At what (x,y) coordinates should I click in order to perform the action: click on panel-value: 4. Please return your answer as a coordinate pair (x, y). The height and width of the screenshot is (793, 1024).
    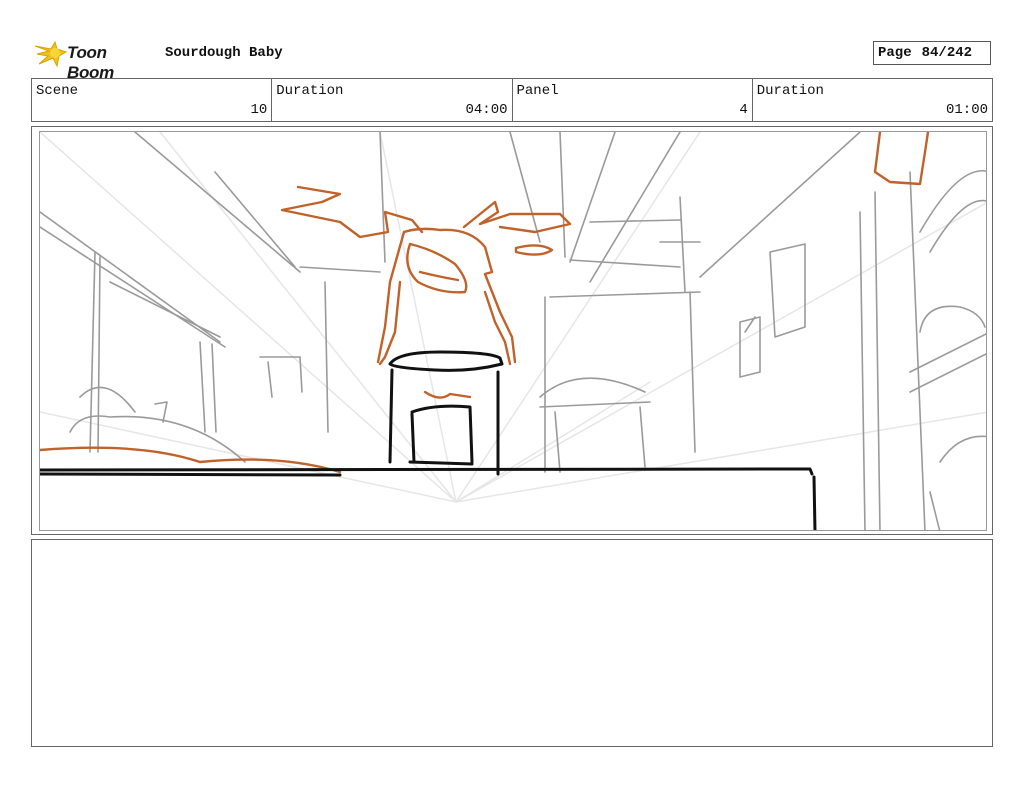
    Looking at the image, I should click on (743, 110).